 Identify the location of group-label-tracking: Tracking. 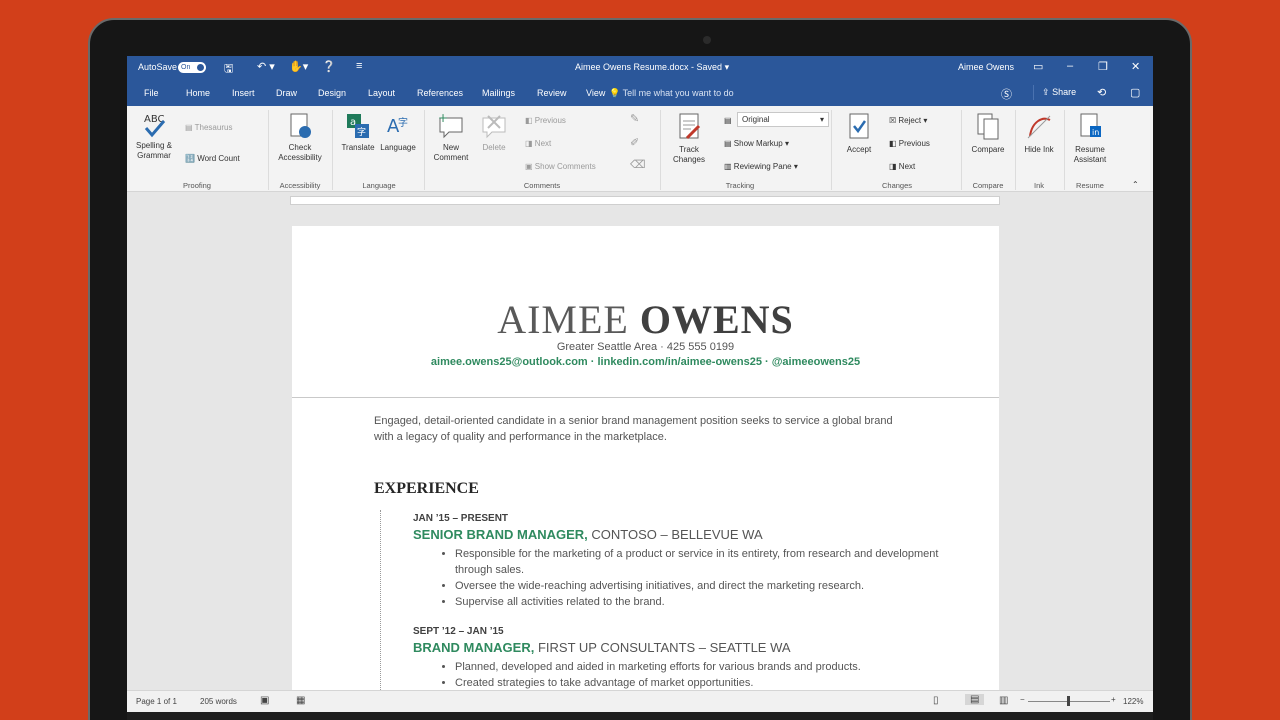
(740, 185).